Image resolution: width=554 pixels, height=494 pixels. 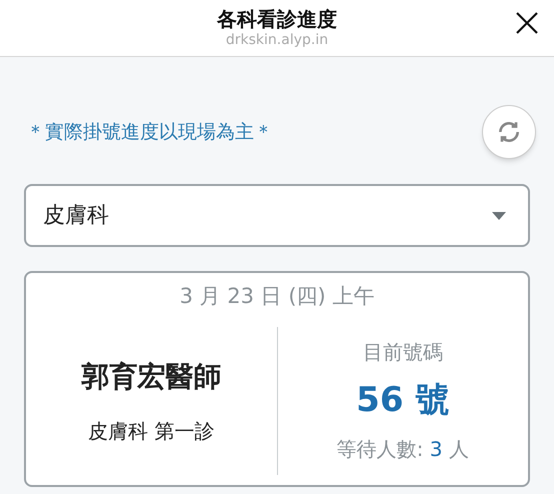 What do you see at coordinates (277, 296) in the screenshot?
I see `date-text: 3 月 23 日 (四) 上午` at bounding box center [277, 296].